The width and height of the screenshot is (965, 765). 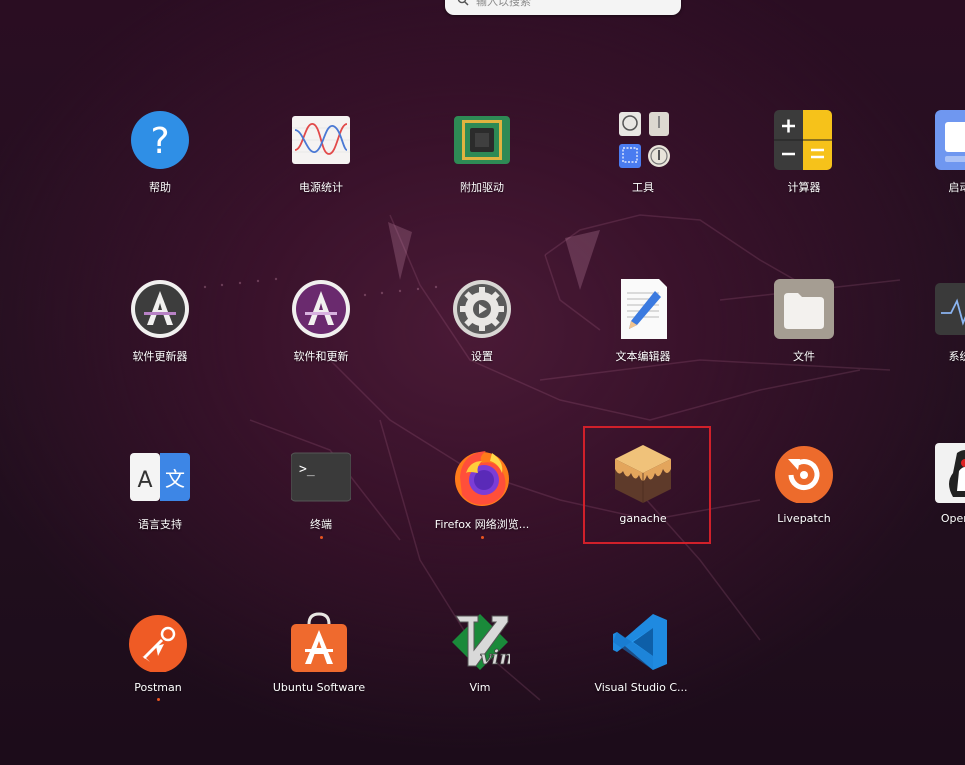 What do you see at coordinates (160, 477) in the screenshot?
I see `language-support-icon: A 文` at bounding box center [160, 477].